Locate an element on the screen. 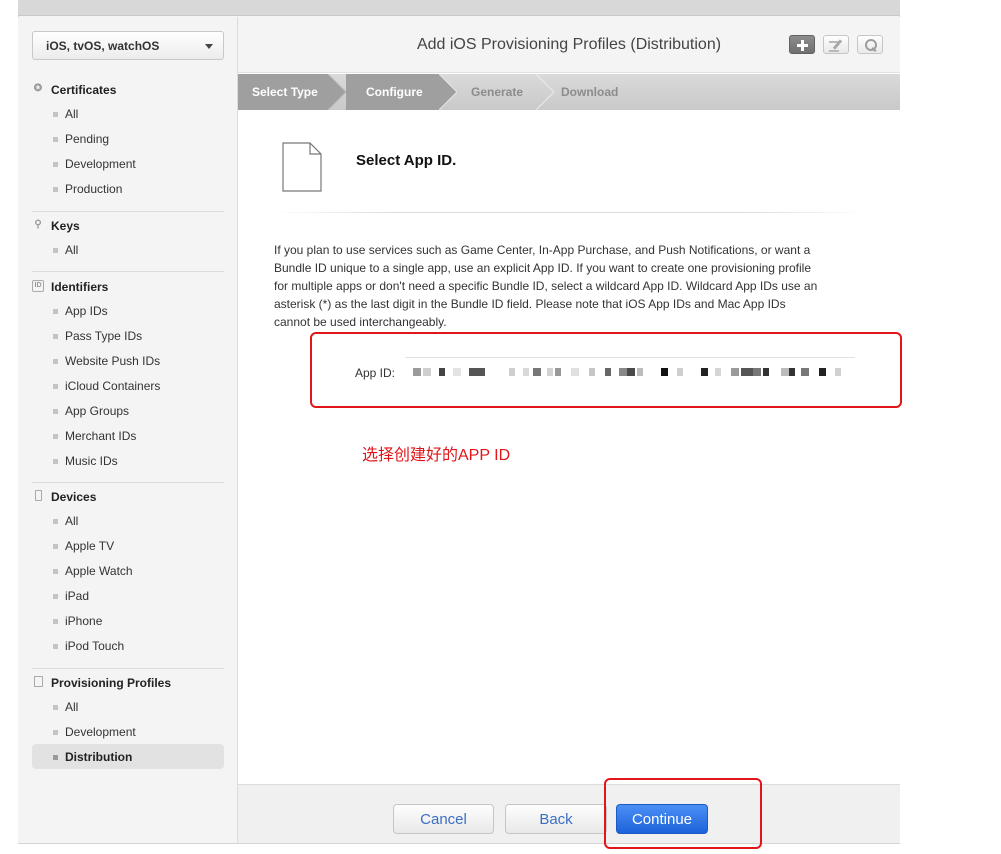 The width and height of the screenshot is (1001, 854). sidebar-item-label: Apple TV is located at coordinates (90, 546).